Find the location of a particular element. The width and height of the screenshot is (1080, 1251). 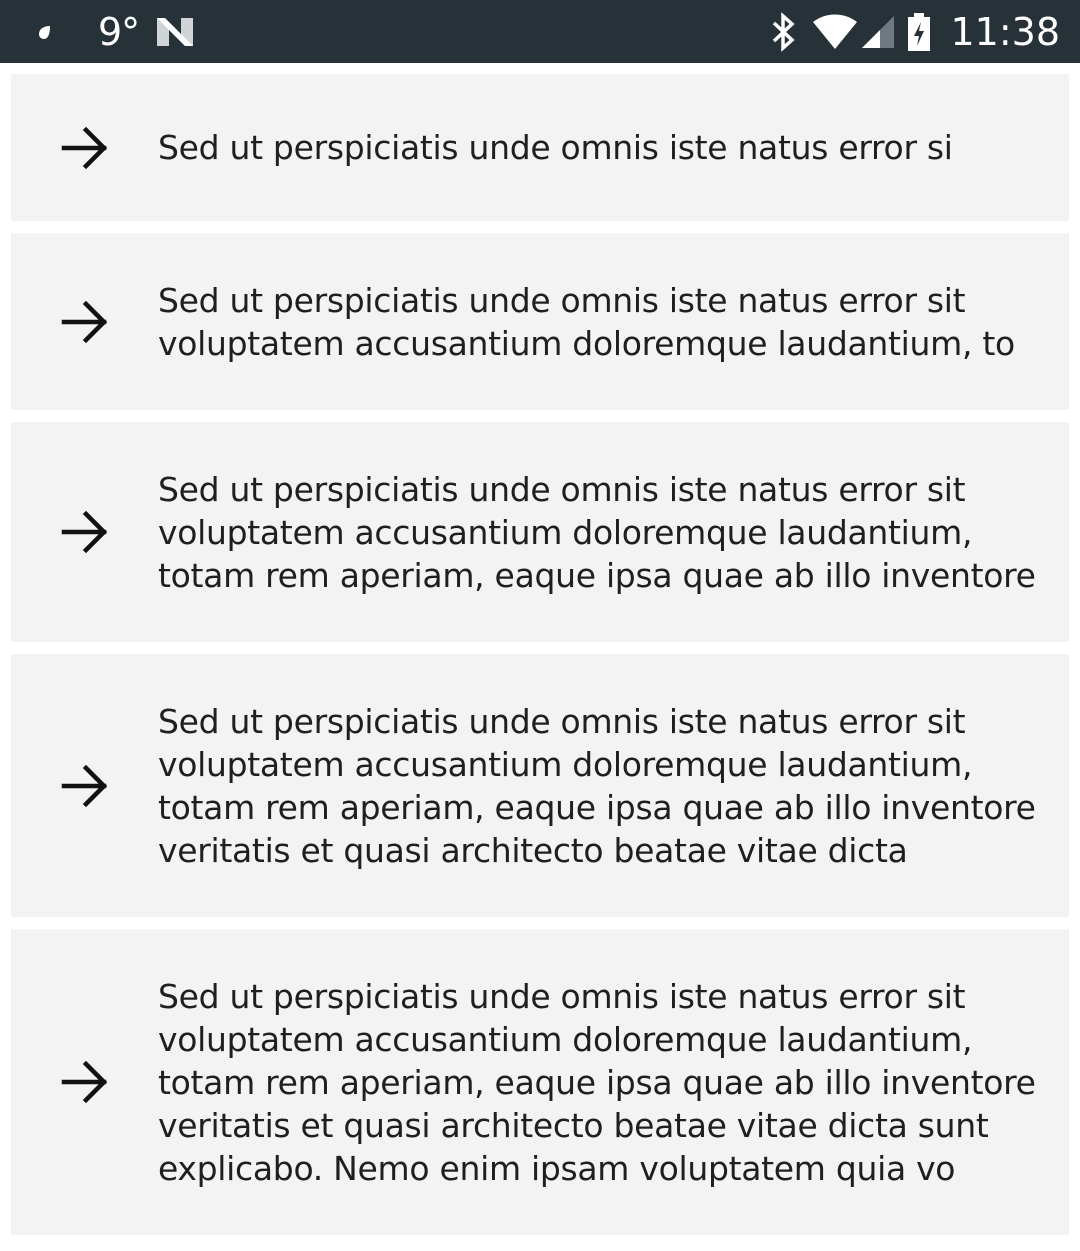

bluetooth-icon is located at coordinates (784, 31).